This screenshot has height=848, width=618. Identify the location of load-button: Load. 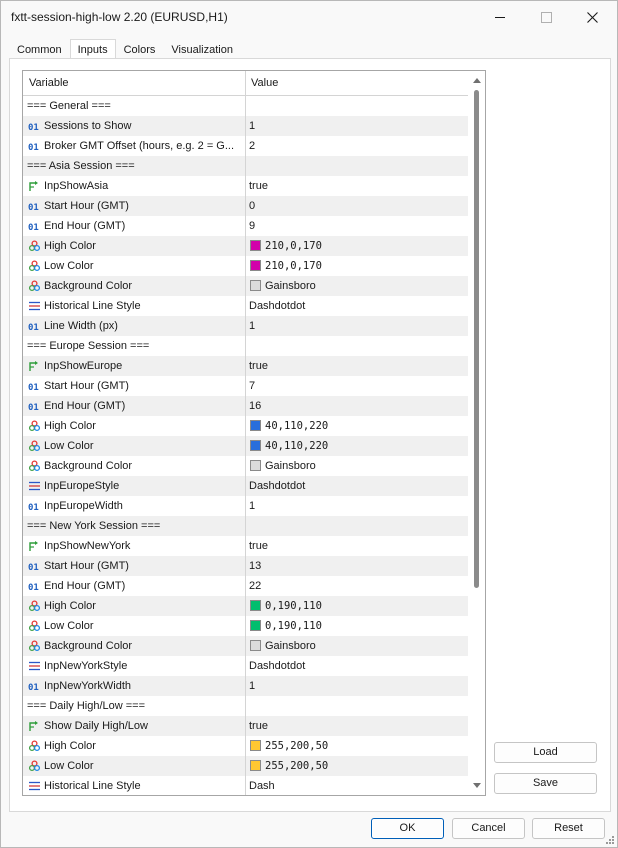
(545, 752).